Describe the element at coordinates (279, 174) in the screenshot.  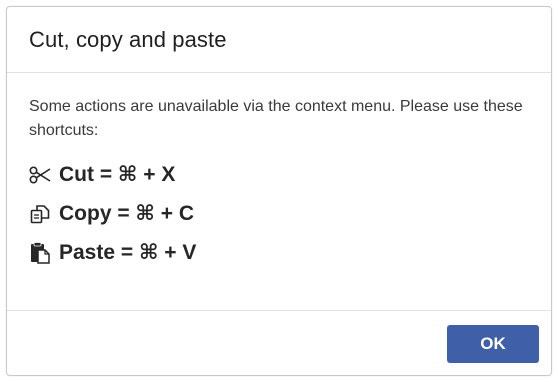
I see `shortcut-cut: Cut = ⌘ + X` at that location.